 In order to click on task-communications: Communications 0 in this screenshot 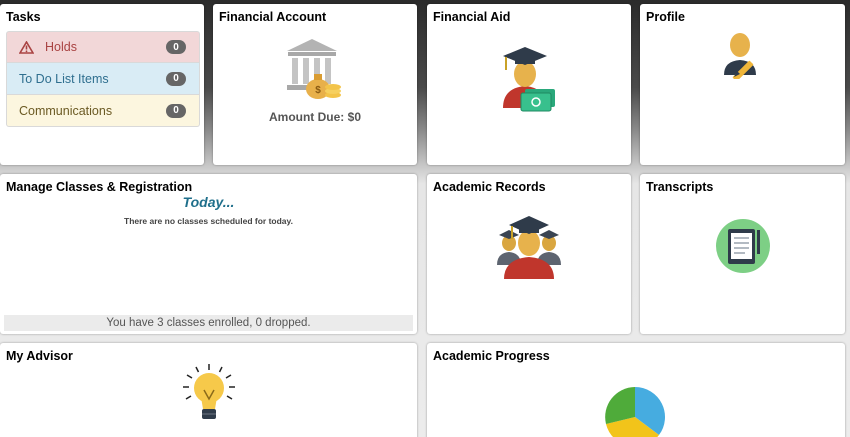, I will do `click(103, 111)`.